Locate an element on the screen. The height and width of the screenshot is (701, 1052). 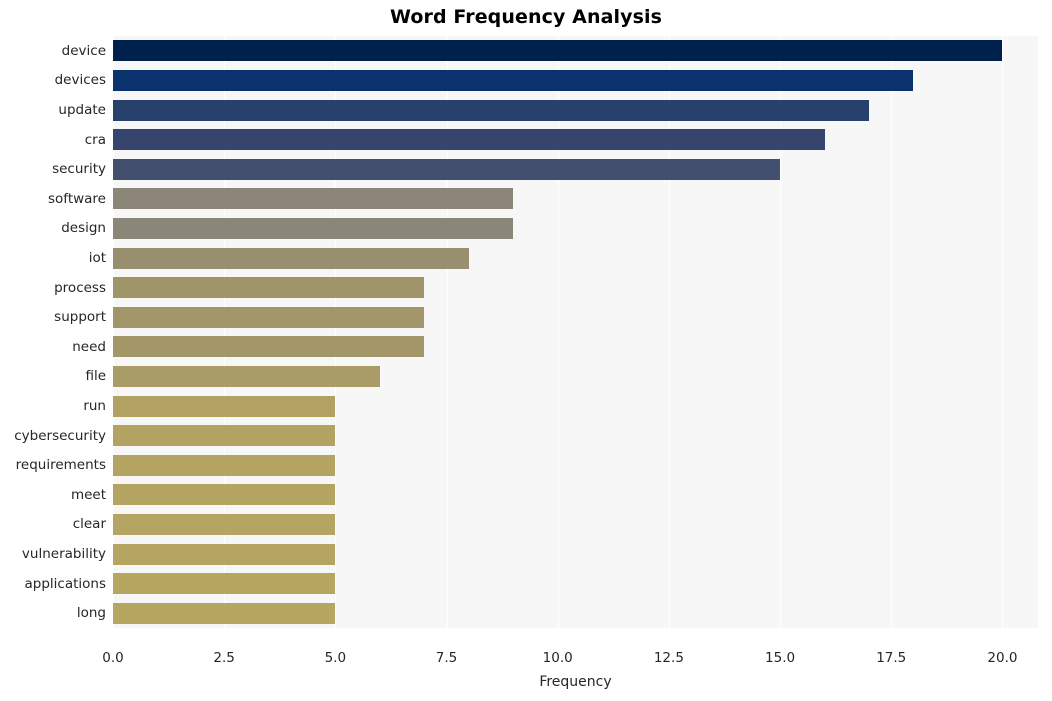
y-axis-tick-label: software is located at coordinates (77, 198).